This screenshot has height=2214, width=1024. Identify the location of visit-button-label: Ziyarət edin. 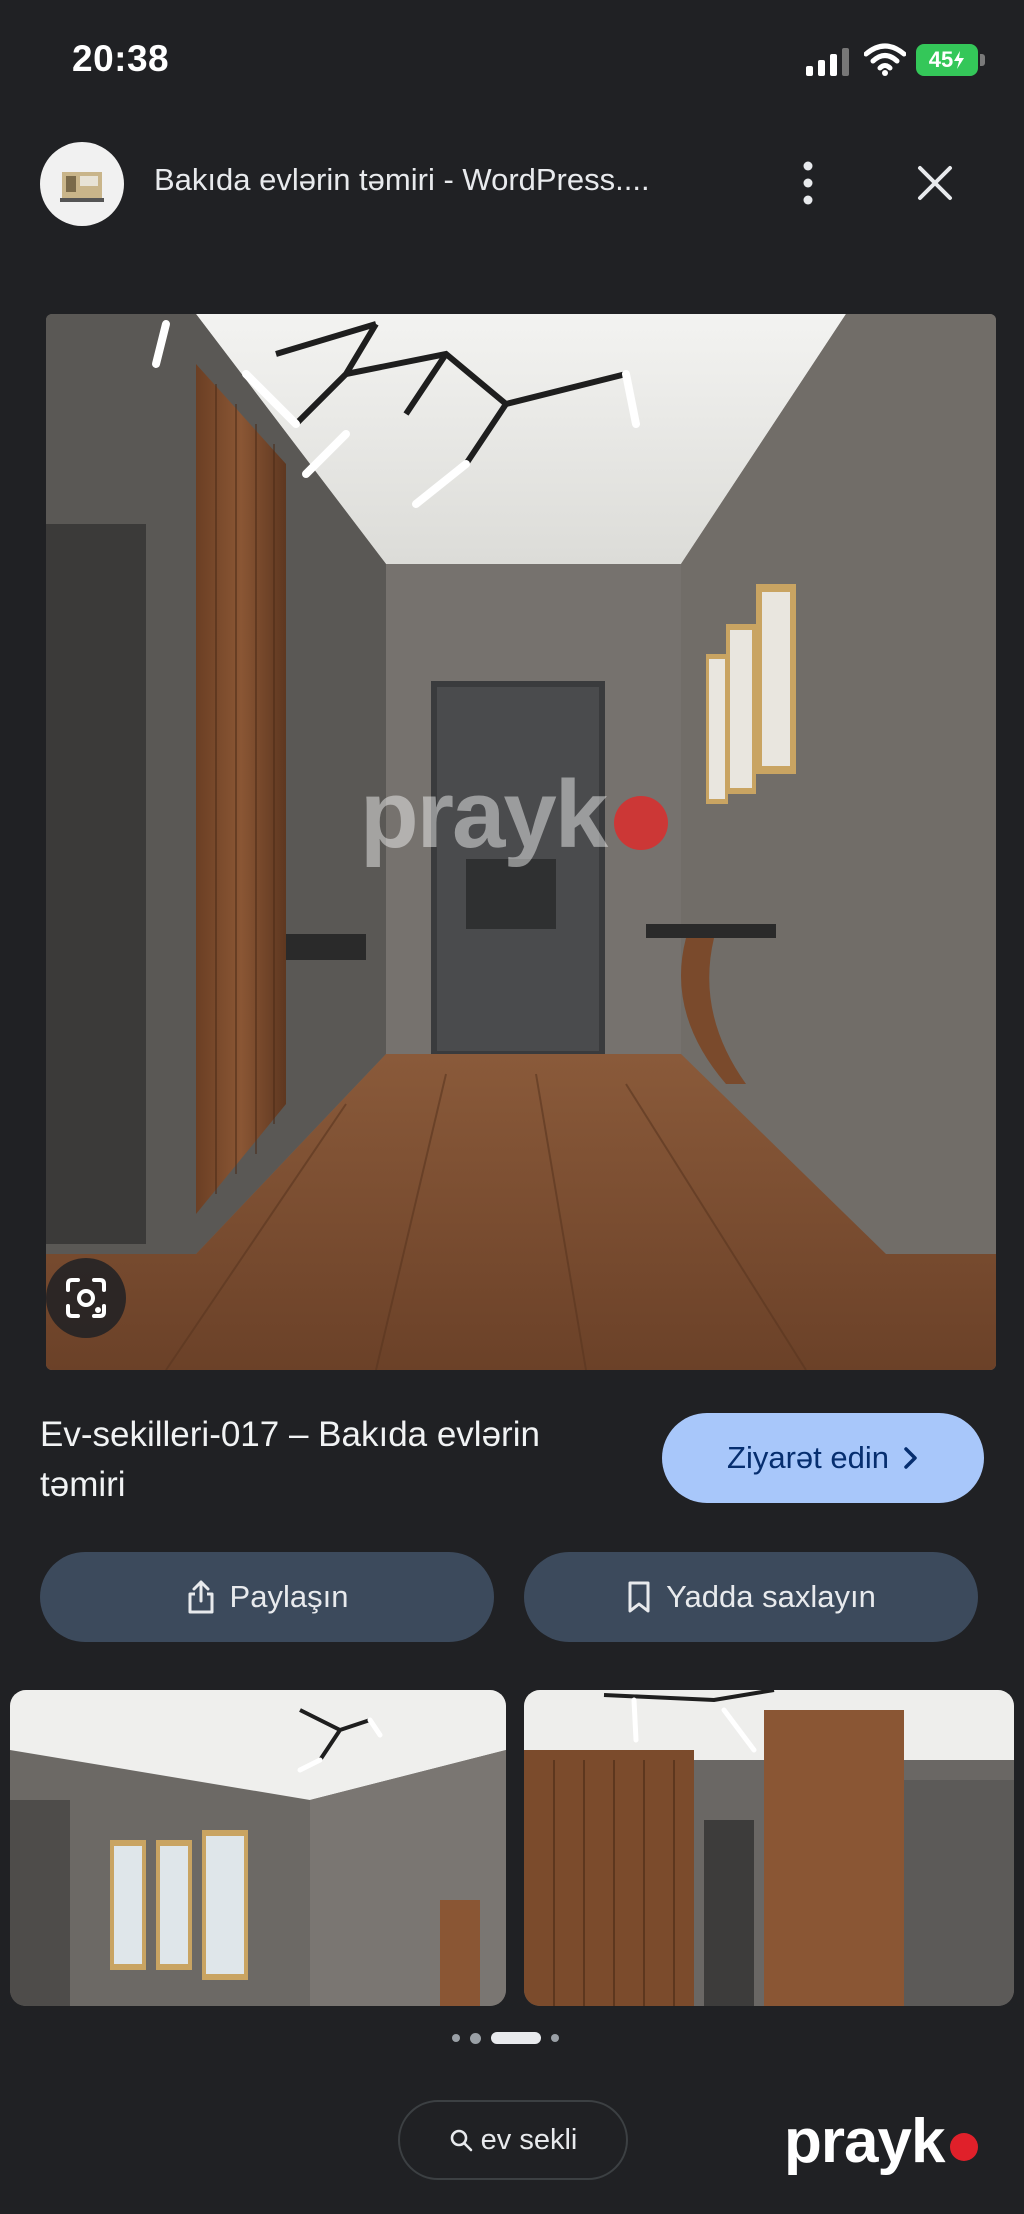
(808, 1457).